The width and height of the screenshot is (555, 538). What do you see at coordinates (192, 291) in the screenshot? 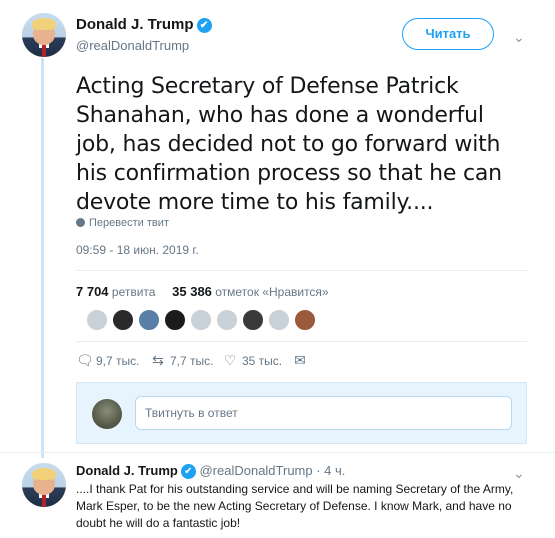
I see `likes-count: 35 386` at bounding box center [192, 291].